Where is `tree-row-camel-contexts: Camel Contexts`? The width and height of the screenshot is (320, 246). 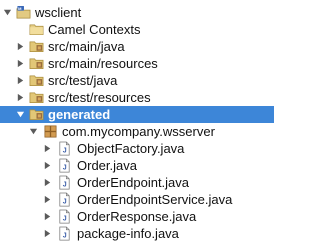
tree-row-camel-contexts: Camel Contexts is located at coordinates (137, 29).